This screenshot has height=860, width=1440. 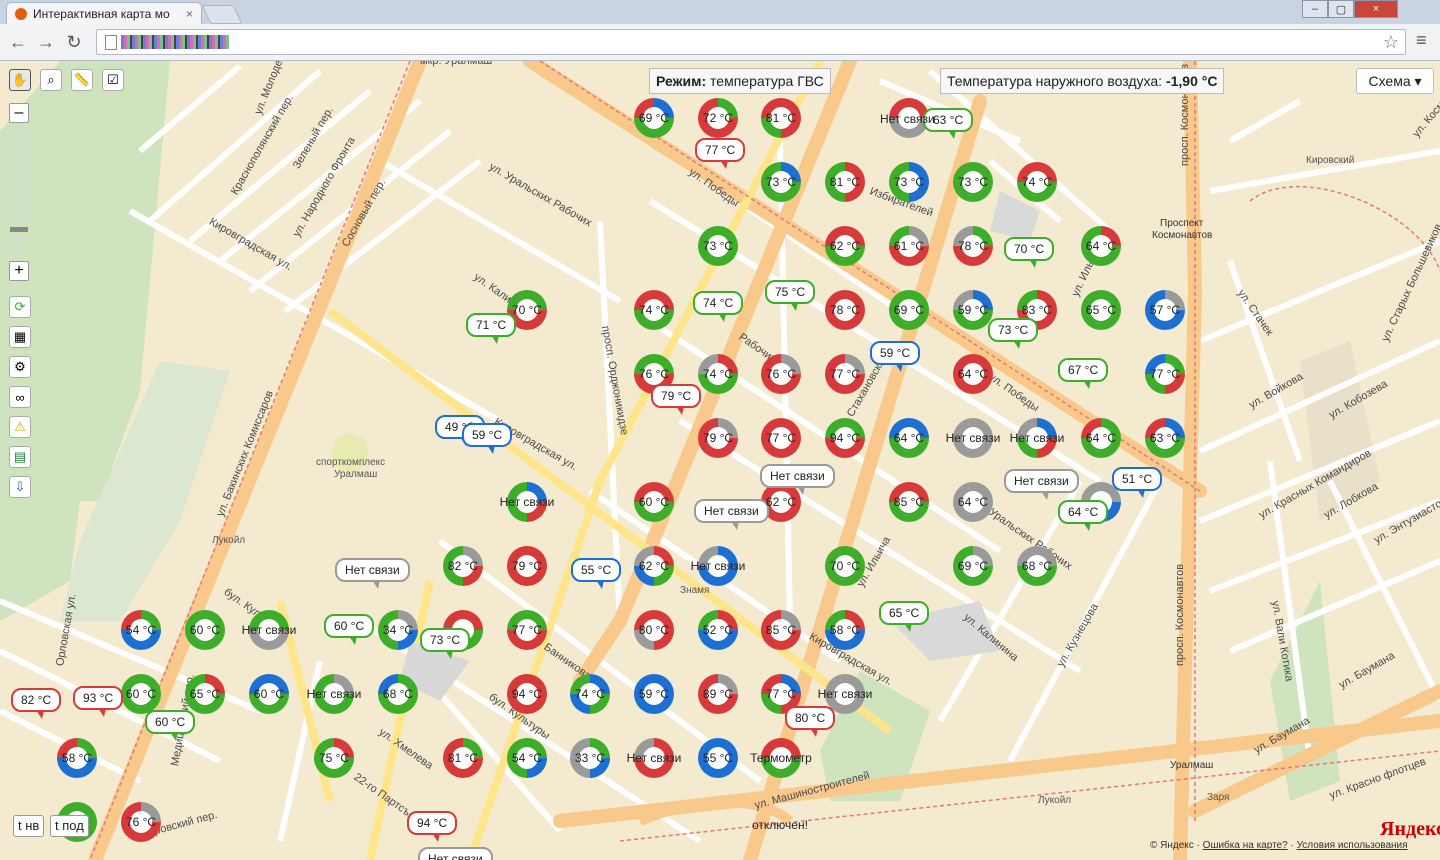 What do you see at coordinates (432, 826) in the screenshot?
I see `temperature-callout: 94 °C` at bounding box center [432, 826].